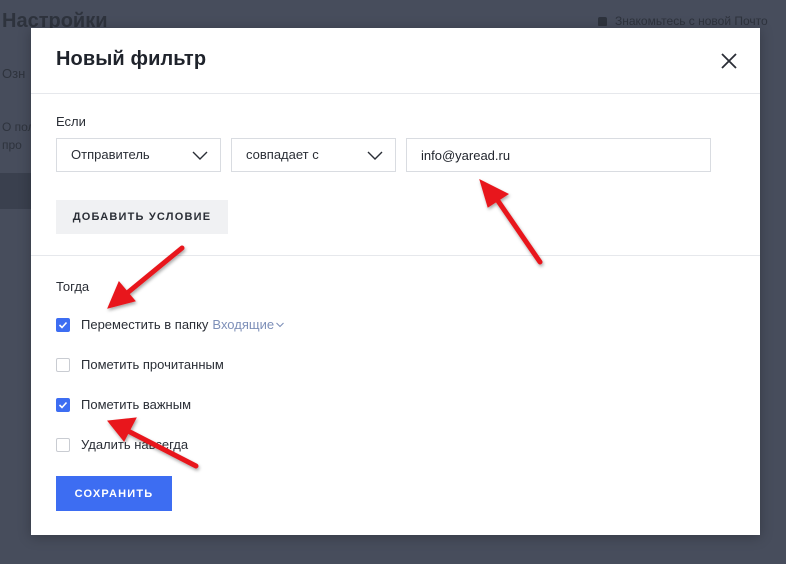 The height and width of the screenshot is (564, 786). I want to click on close-button, so click(729, 61).